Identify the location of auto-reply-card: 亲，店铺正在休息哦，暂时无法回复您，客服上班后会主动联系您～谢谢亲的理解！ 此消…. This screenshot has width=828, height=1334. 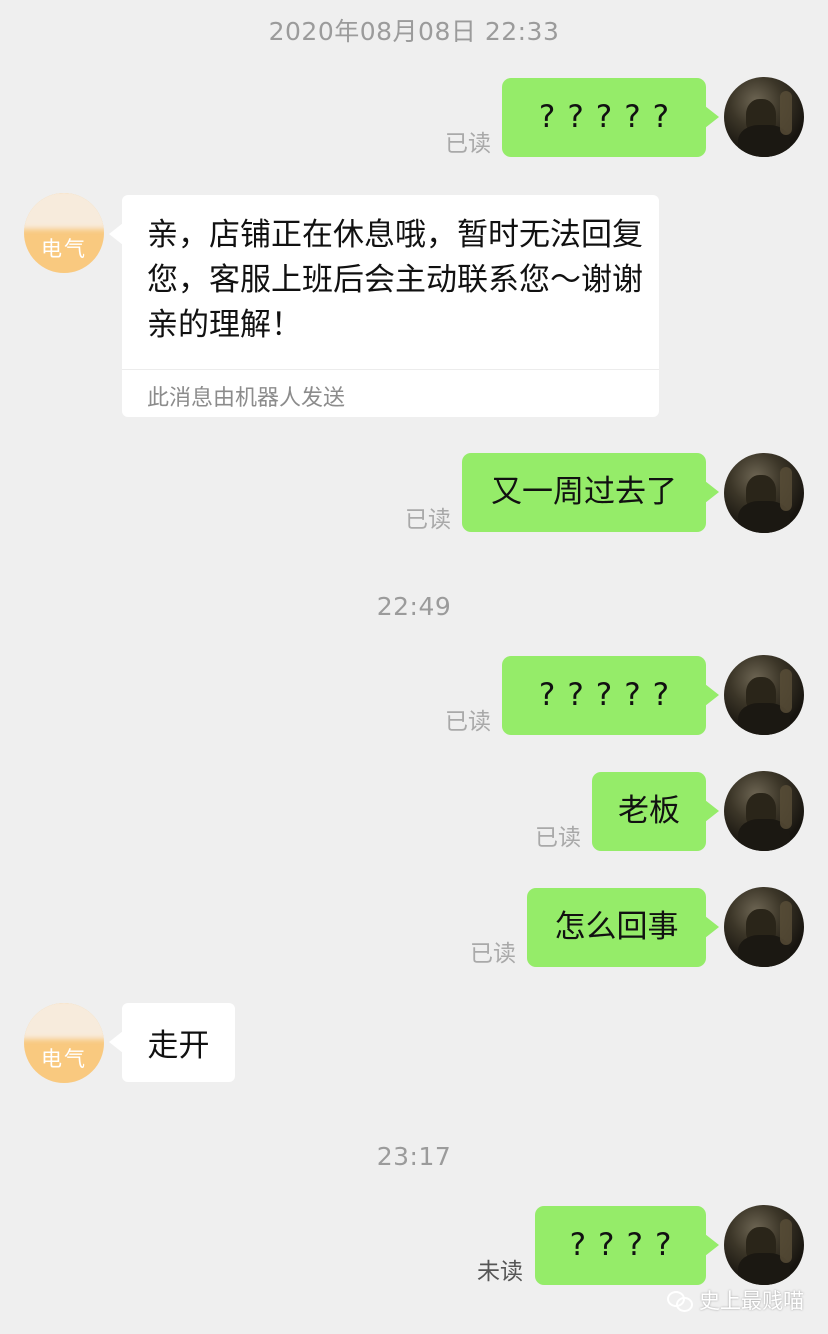
(384, 306).